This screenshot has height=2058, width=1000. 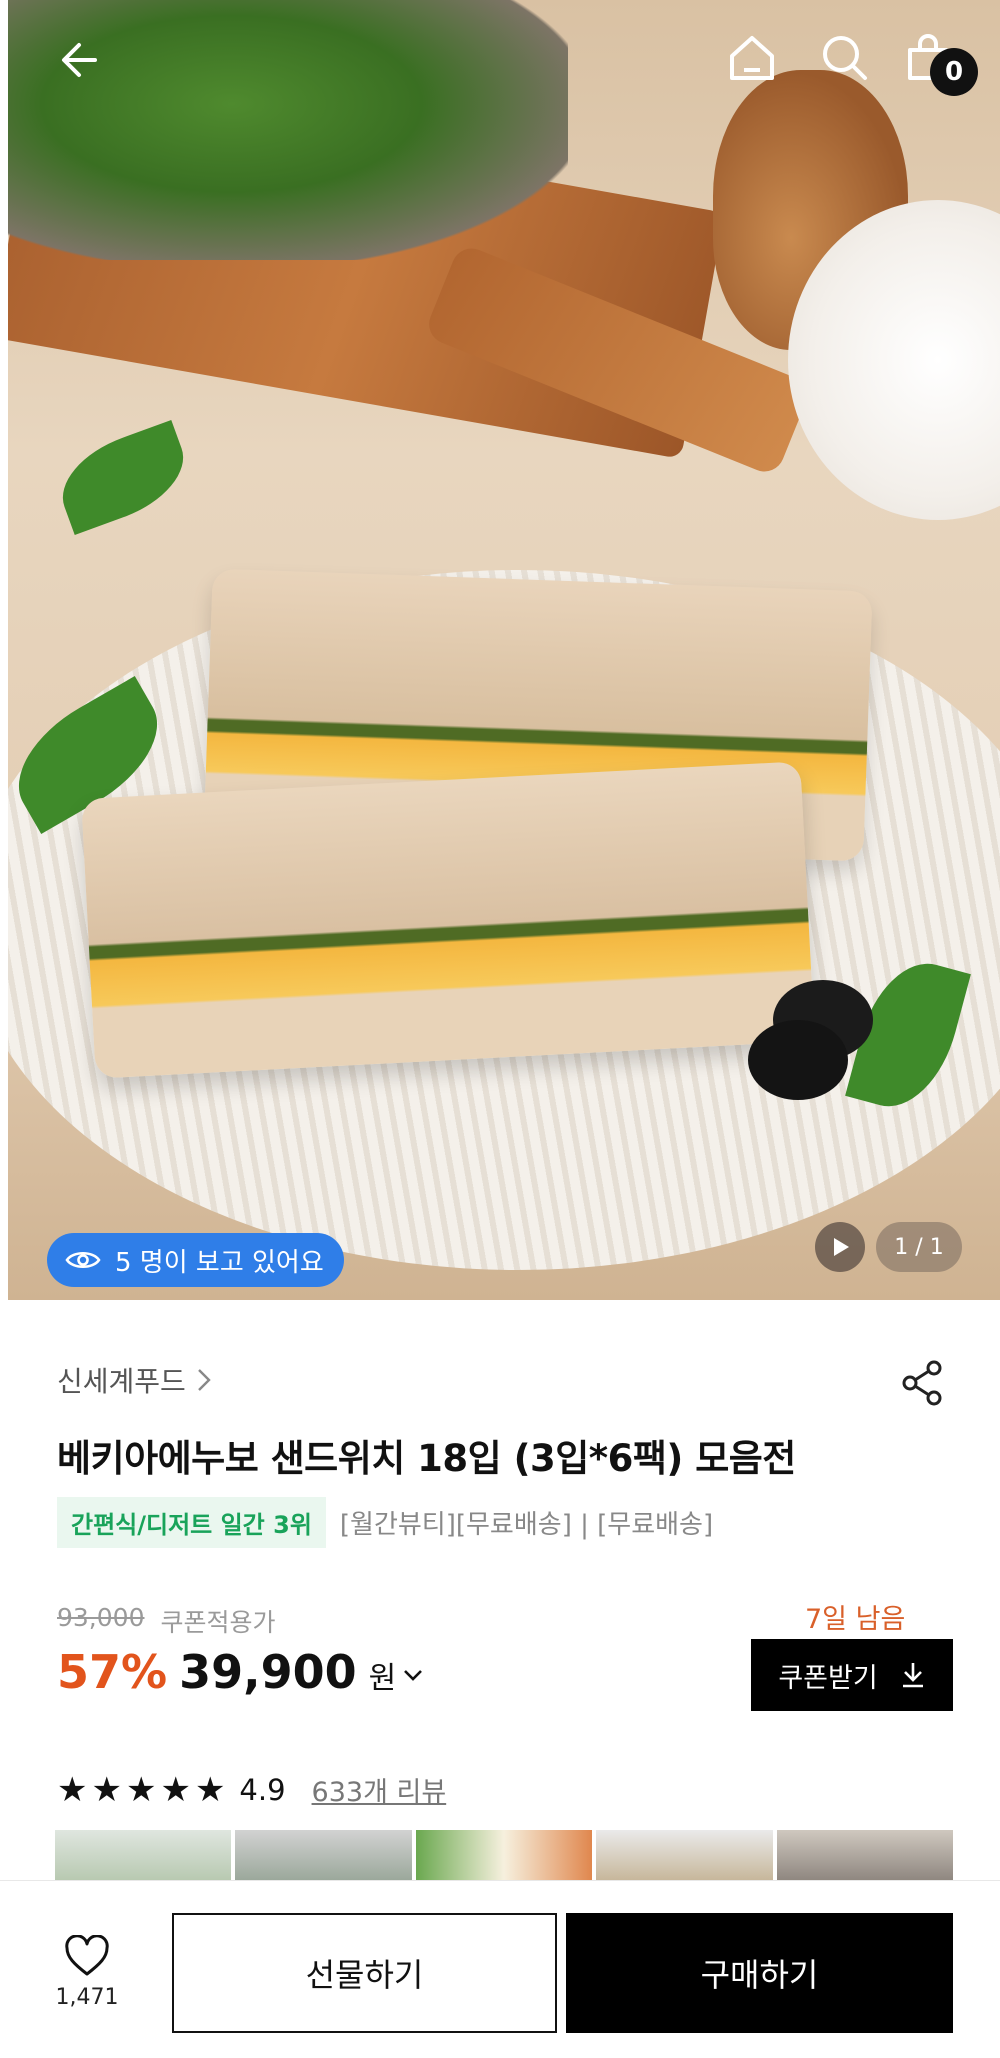 What do you see at coordinates (87, 1955) in the screenshot?
I see `heart-icon` at bounding box center [87, 1955].